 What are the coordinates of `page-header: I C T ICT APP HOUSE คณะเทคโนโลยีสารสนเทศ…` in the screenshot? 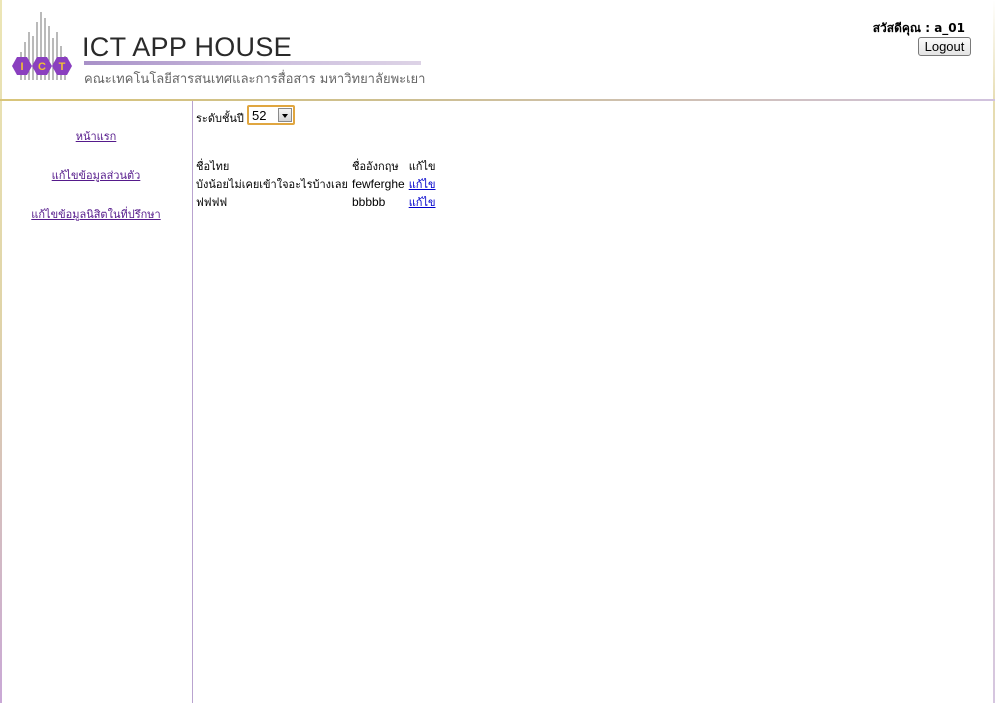 It's located at (497, 50).